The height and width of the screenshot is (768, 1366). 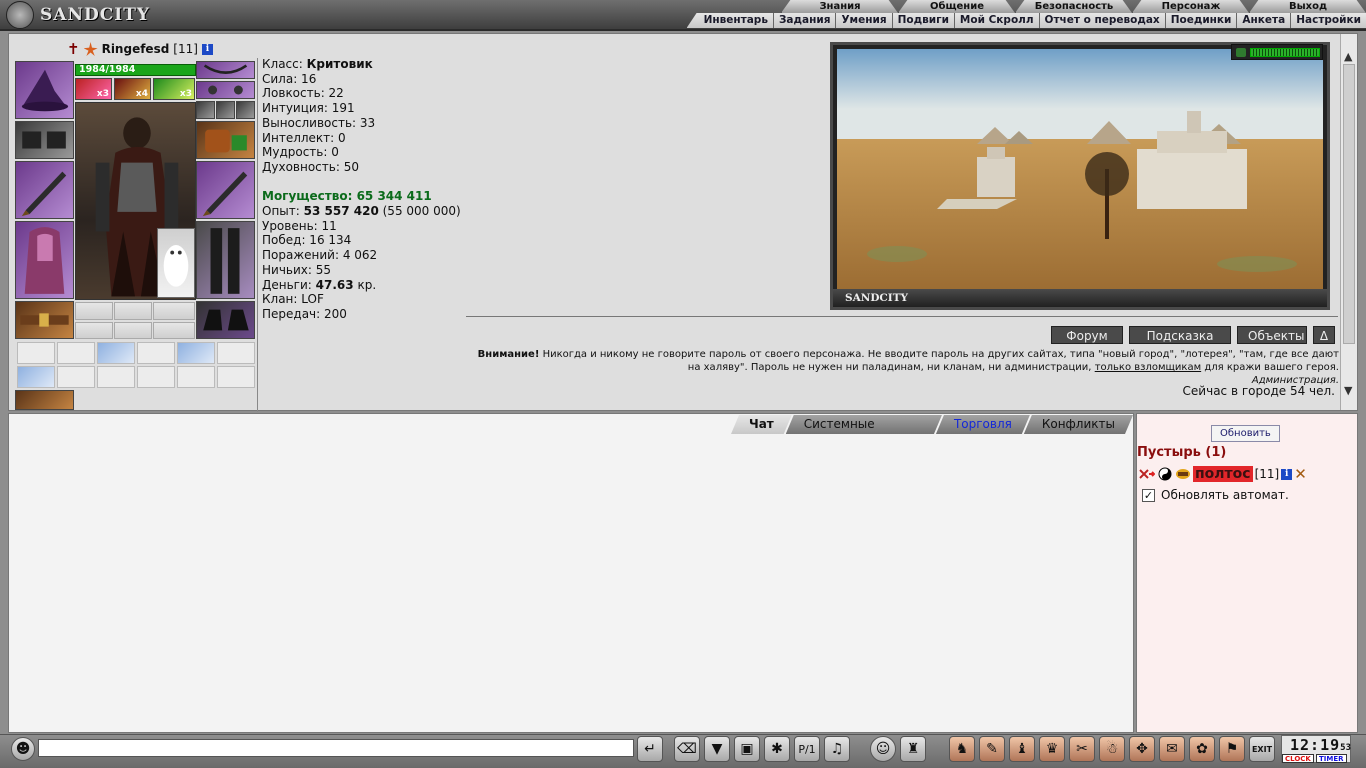 What do you see at coordinates (1148, 367) in the screenshot?
I see `warning-link: только взломщикам` at bounding box center [1148, 367].